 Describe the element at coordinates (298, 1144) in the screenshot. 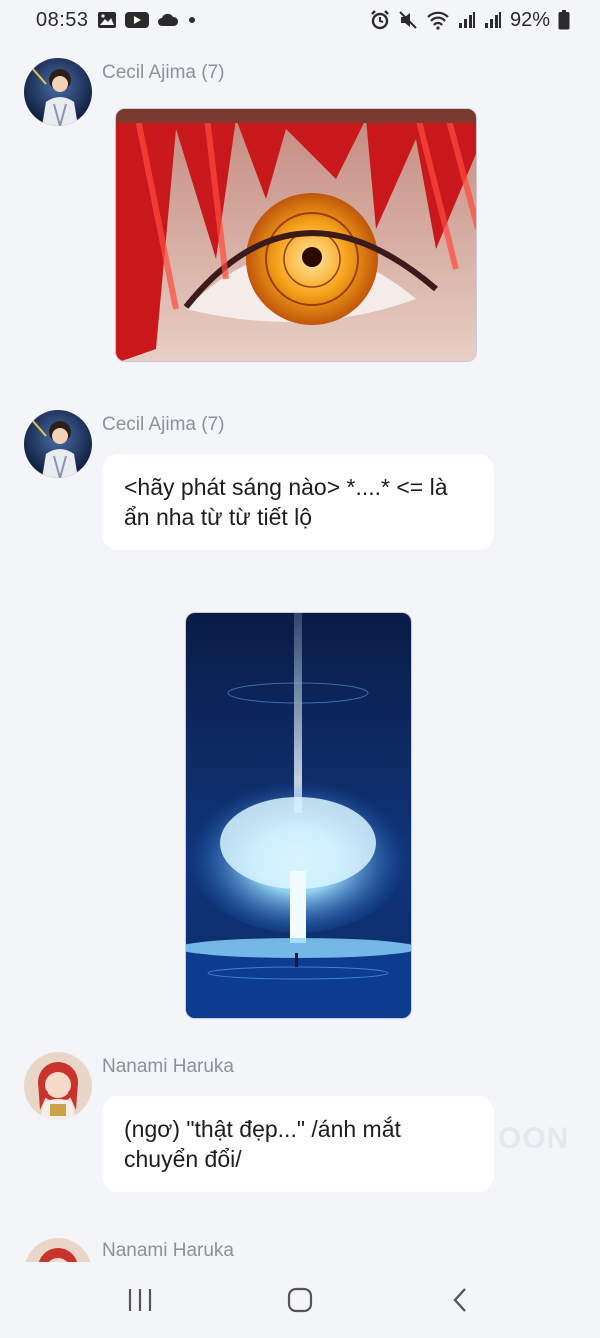

I see `message-bubble: (ngơ) "thật đẹp..." /ánh mắt chuyển đổi/` at that location.